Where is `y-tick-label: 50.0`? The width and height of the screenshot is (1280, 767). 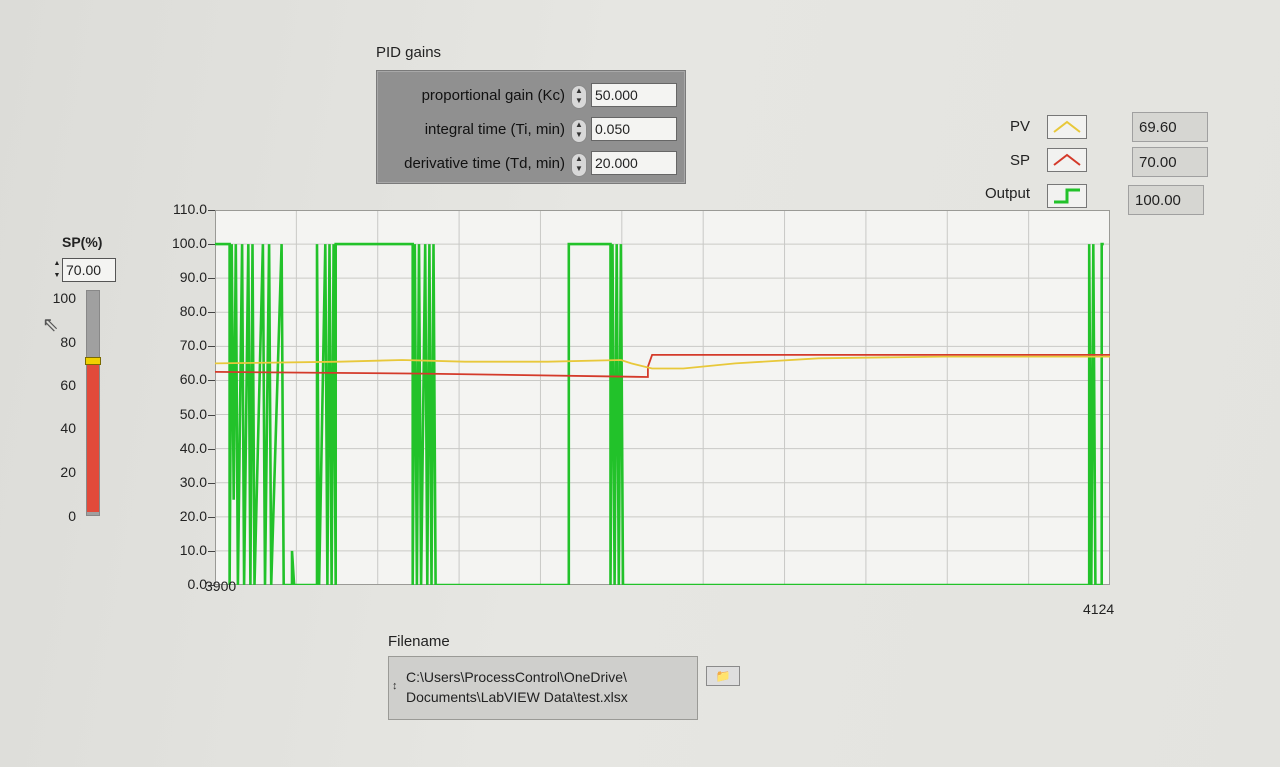 y-tick-label: 50.0 is located at coordinates (193, 413).